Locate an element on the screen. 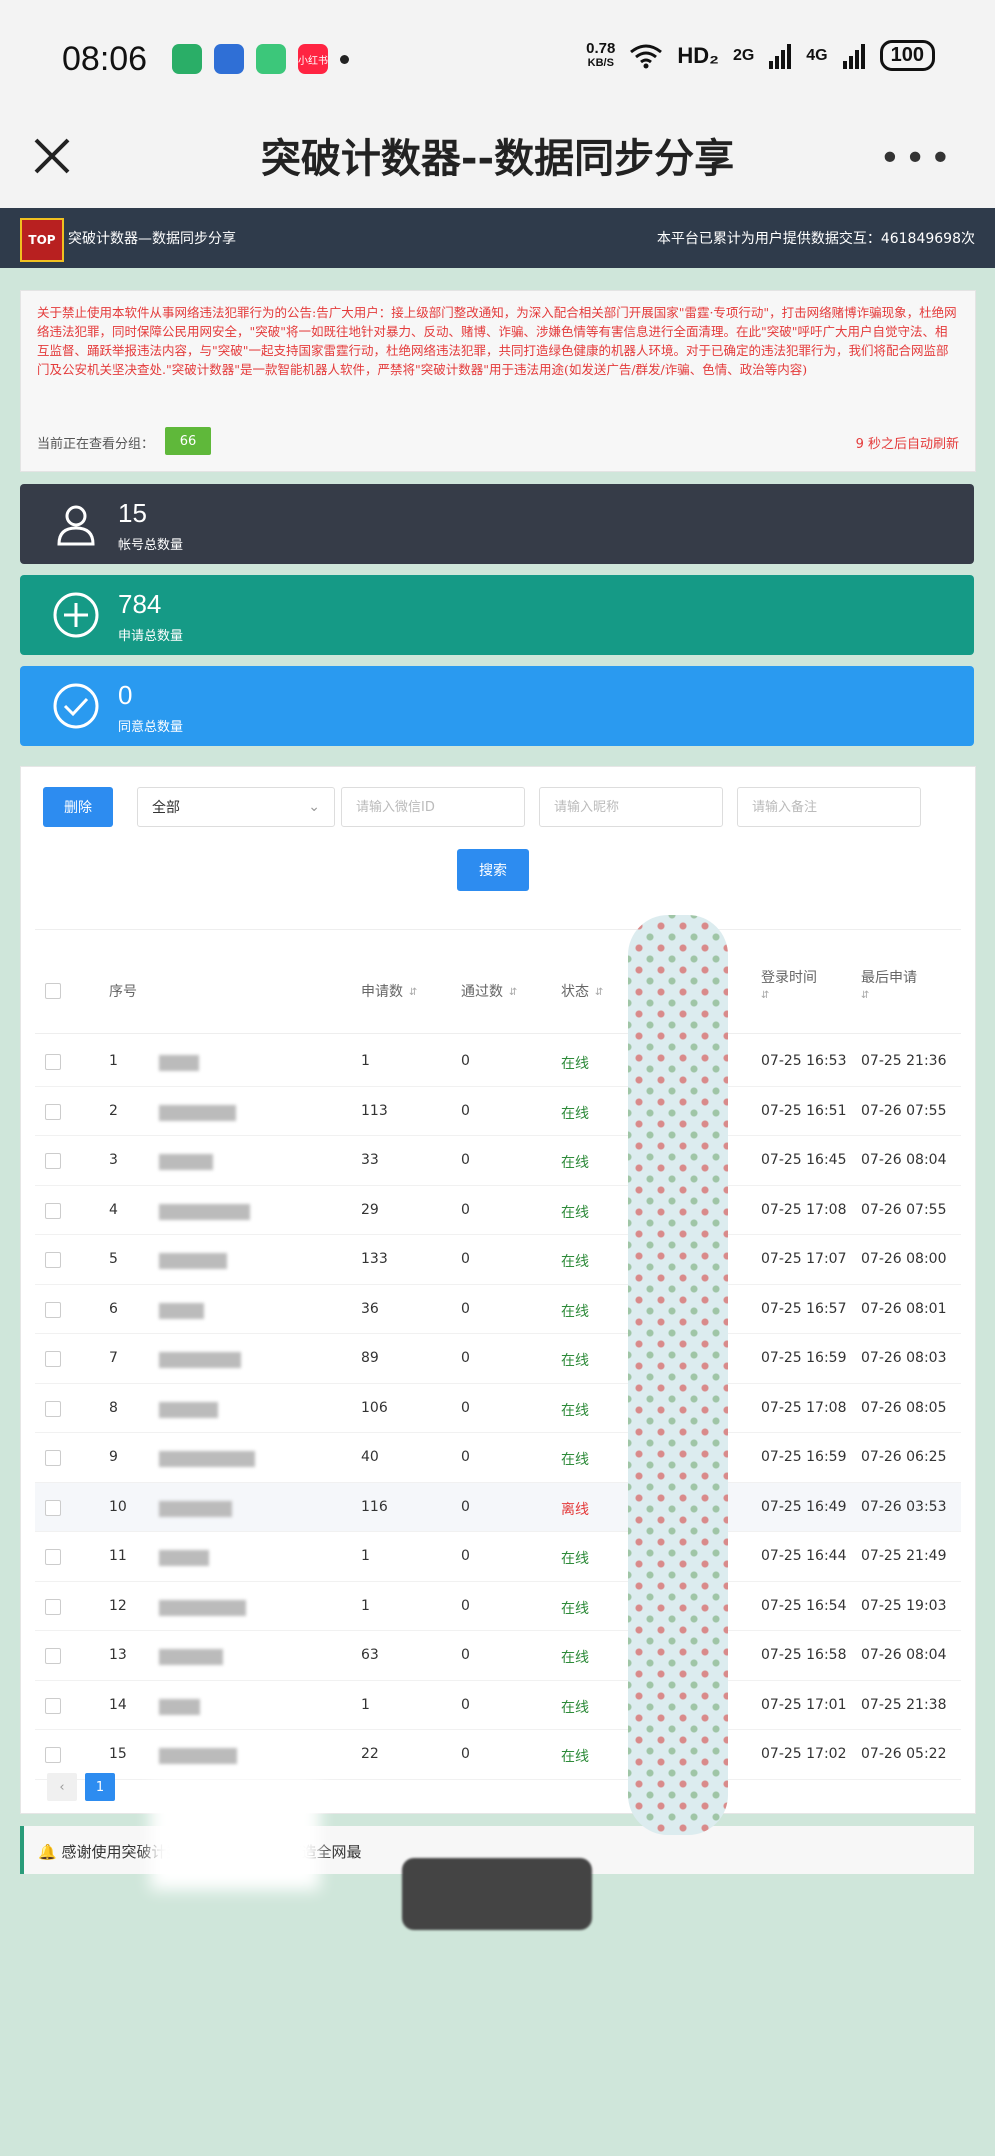 The width and height of the screenshot is (995, 2156). remark-input is located at coordinates (829, 807).